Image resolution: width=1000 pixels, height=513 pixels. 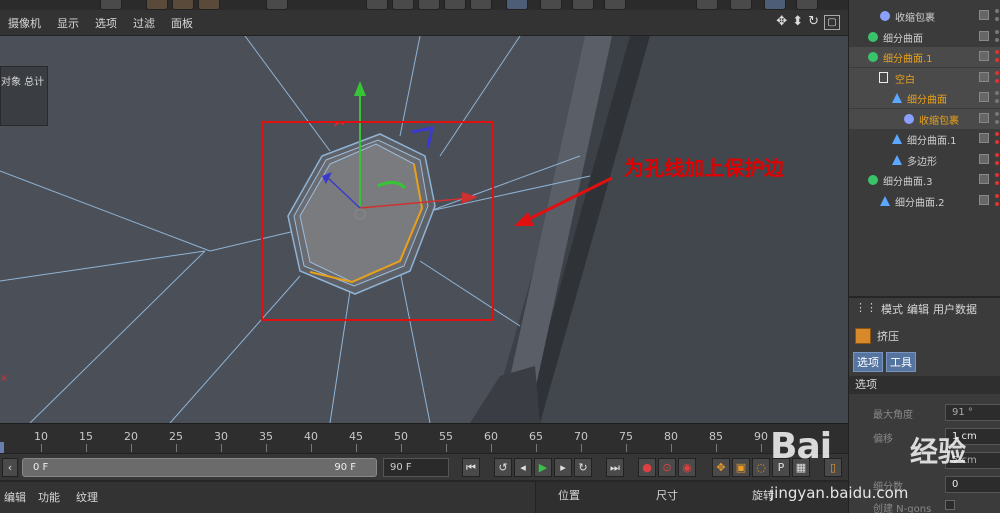 What do you see at coordinates (924, 201) in the screenshot?
I see `object-row: 细分曲面.2` at bounding box center [924, 201].